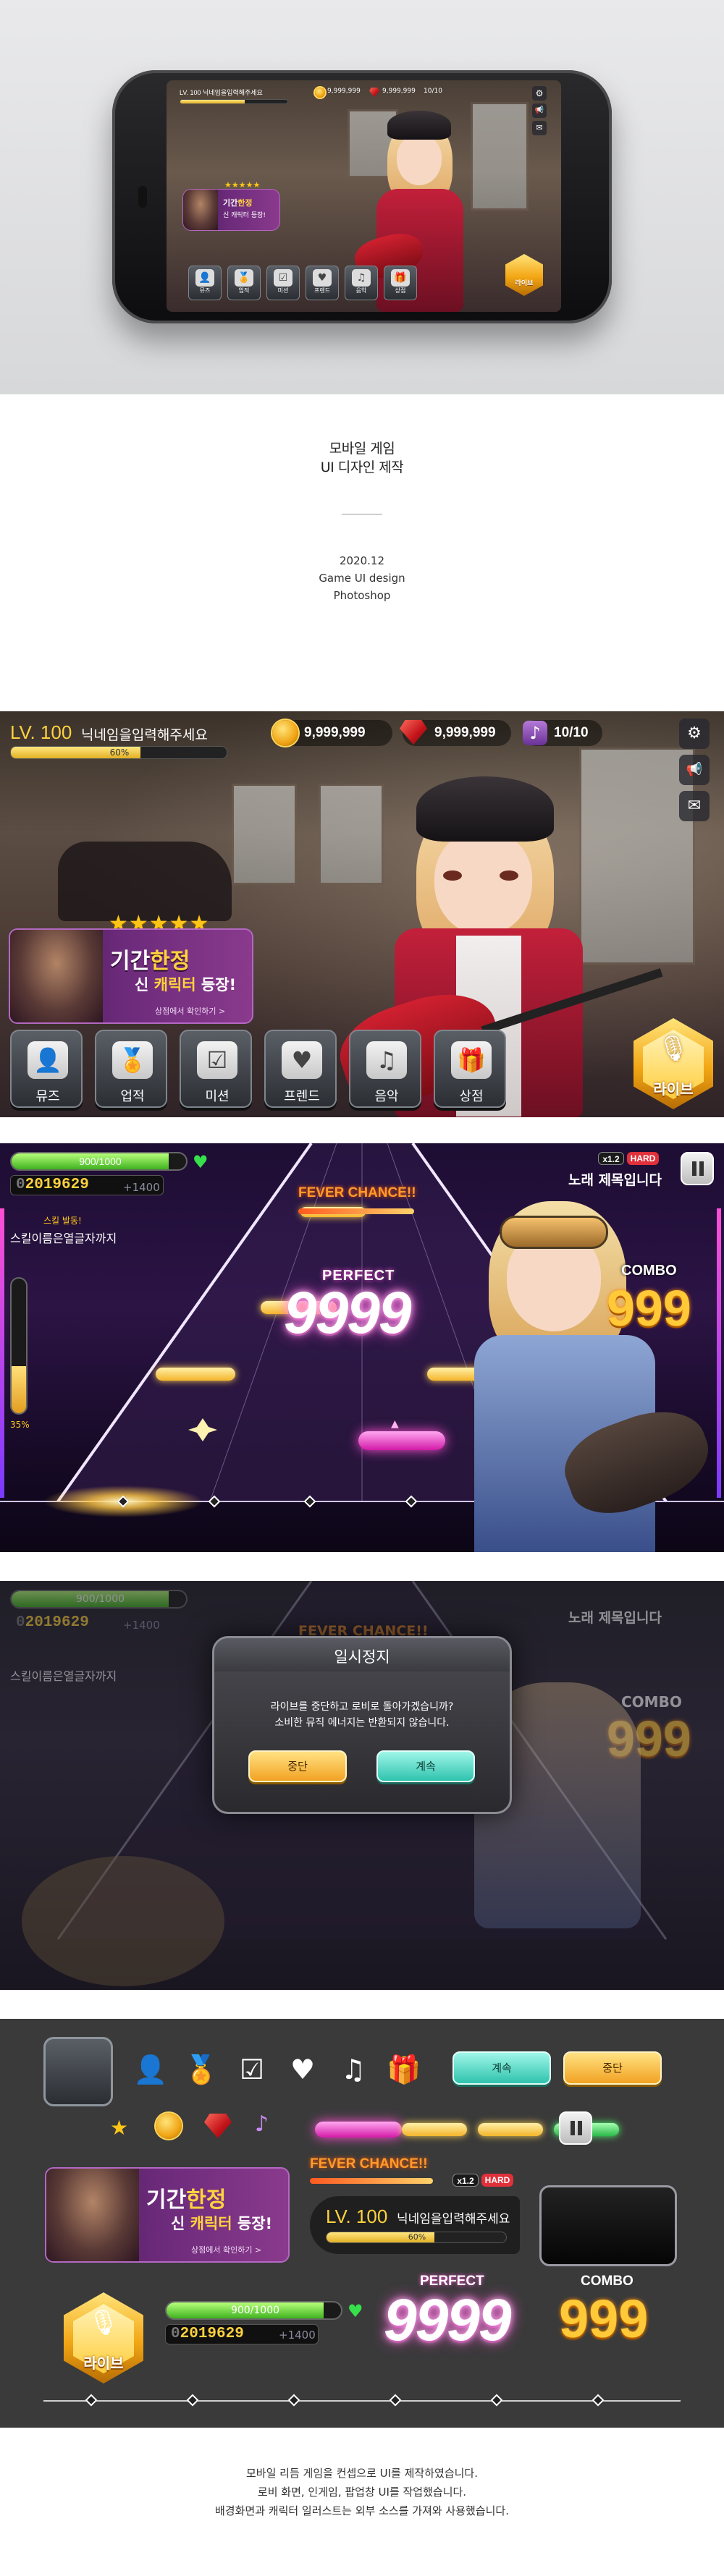  Describe the element at coordinates (322, 290) in the screenshot. I see `preview-menu-label: 프렌드` at that location.